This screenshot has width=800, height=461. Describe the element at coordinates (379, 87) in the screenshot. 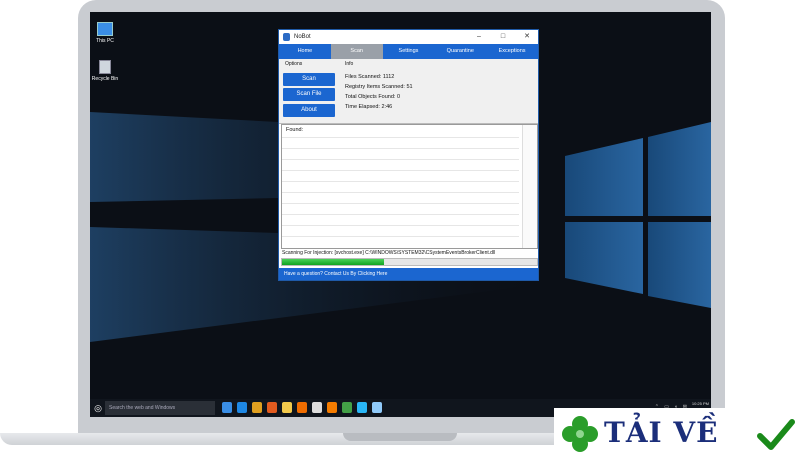

I see `registry-items-scanned: Registry Items Scanned: 51` at that location.